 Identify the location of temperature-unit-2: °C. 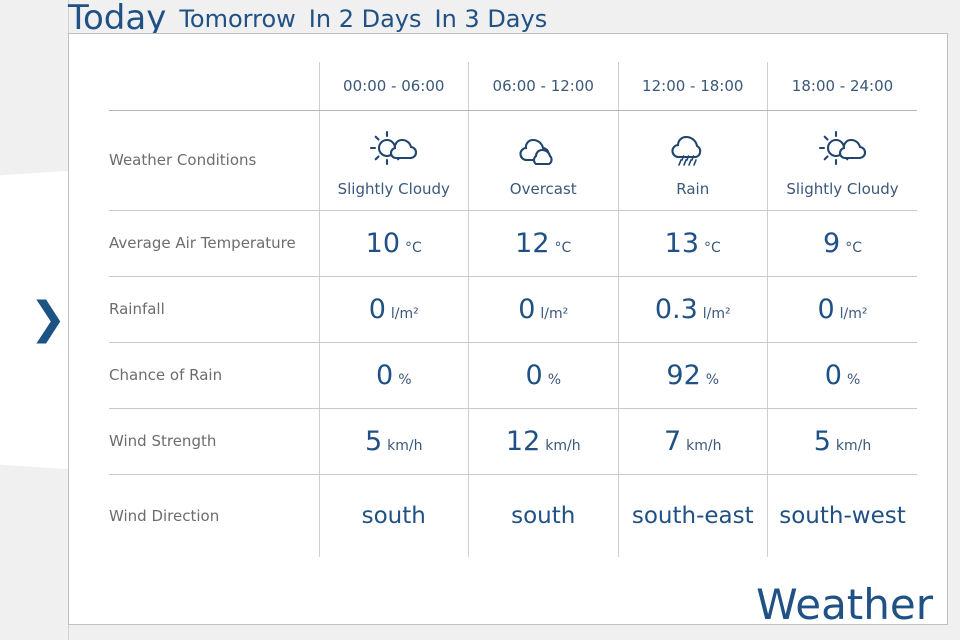
(712, 248).